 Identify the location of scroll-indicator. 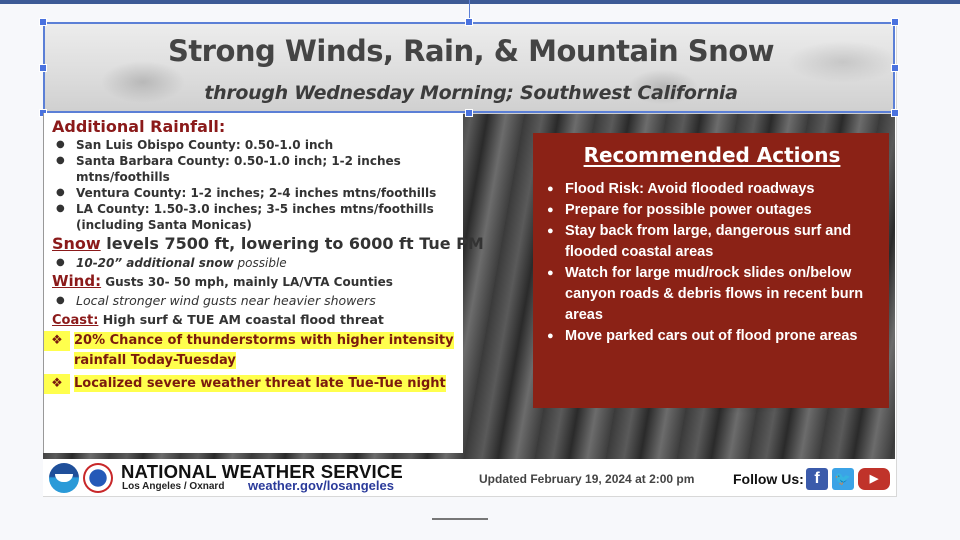
(460, 519).